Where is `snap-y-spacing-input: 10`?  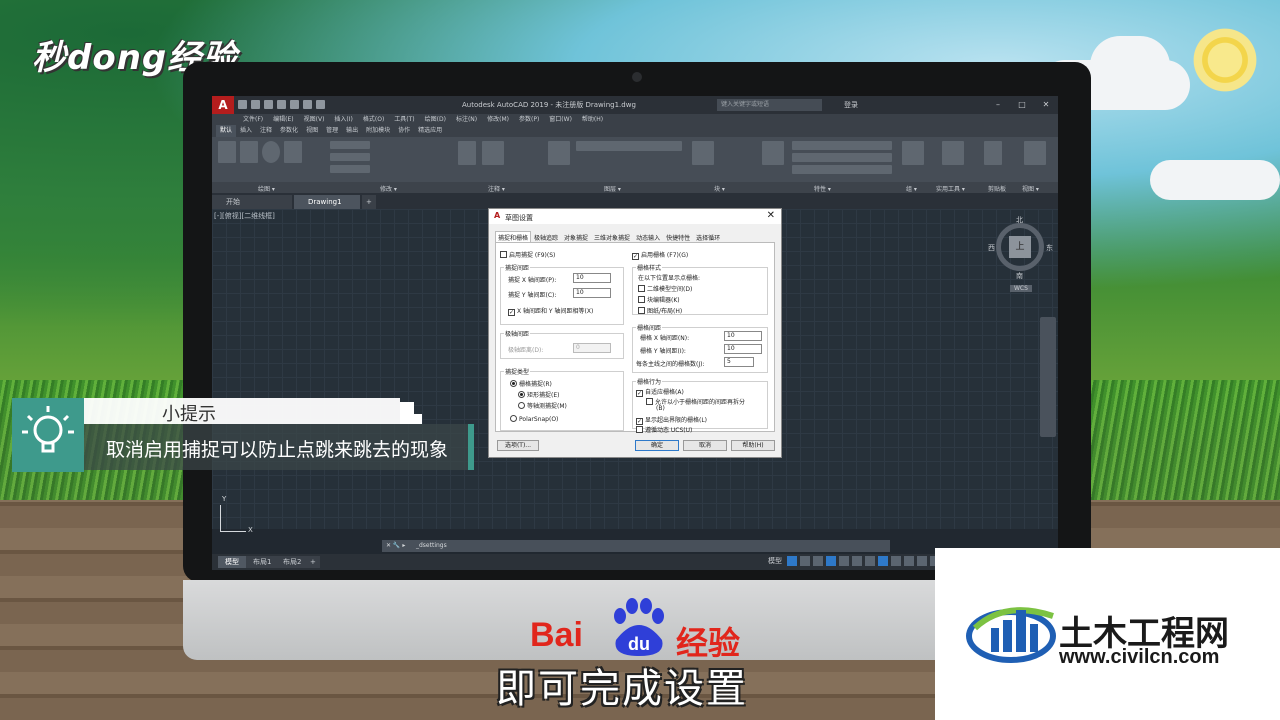
snap-y-spacing-input: 10 is located at coordinates (592, 293).